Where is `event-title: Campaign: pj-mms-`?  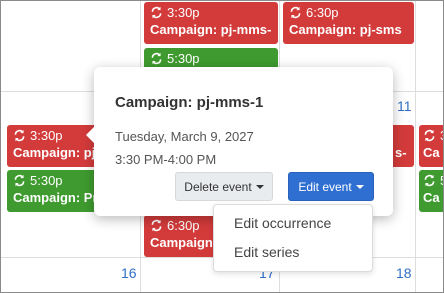 event-title: Campaign: pj-mms- is located at coordinates (211, 29).